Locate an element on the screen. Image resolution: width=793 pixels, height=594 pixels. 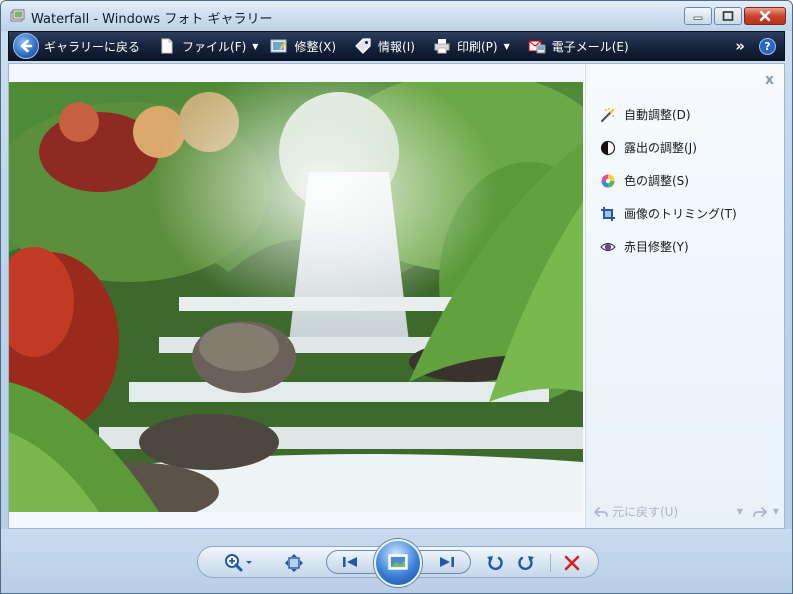
print-menu-button: 印刷(P) ▼ is located at coordinates (471, 46).